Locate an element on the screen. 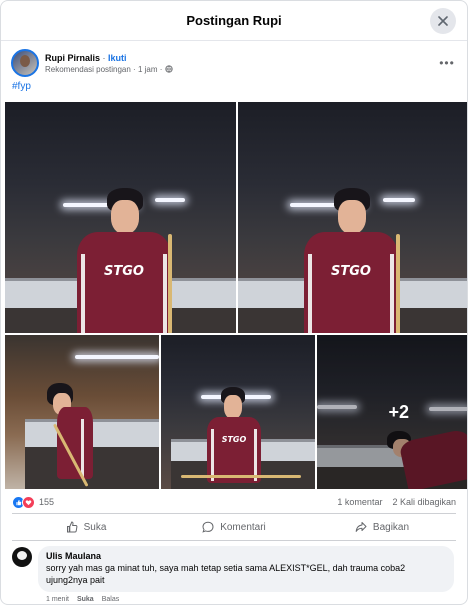 The height and width of the screenshot is (605, 468). share-button: Bagikan is located at coordinates (382, 527).